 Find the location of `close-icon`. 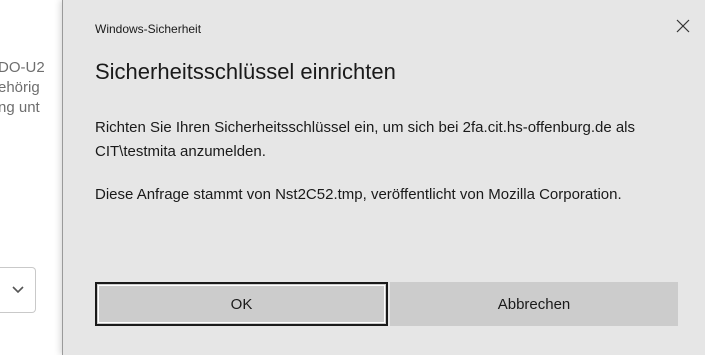

close-icon is located at coordinates (683, 28).